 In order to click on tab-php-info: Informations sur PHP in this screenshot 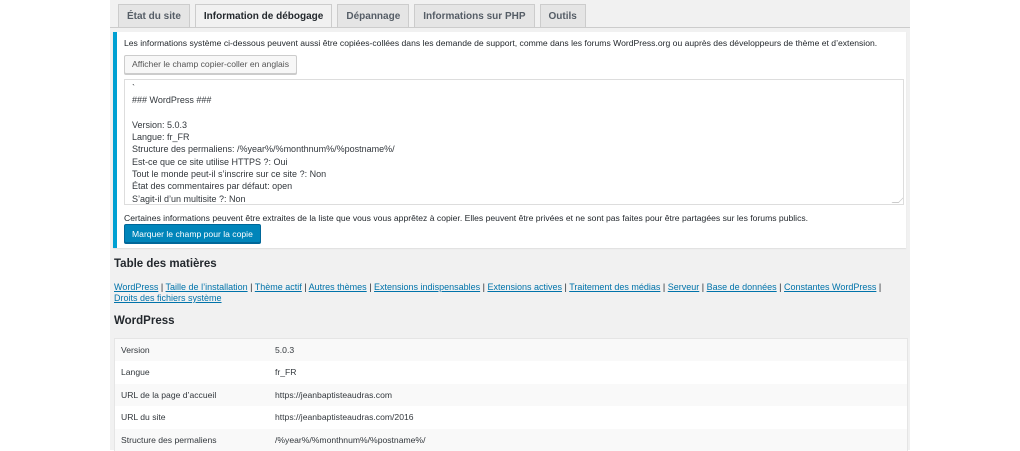, I will do `click(474, 15)`.